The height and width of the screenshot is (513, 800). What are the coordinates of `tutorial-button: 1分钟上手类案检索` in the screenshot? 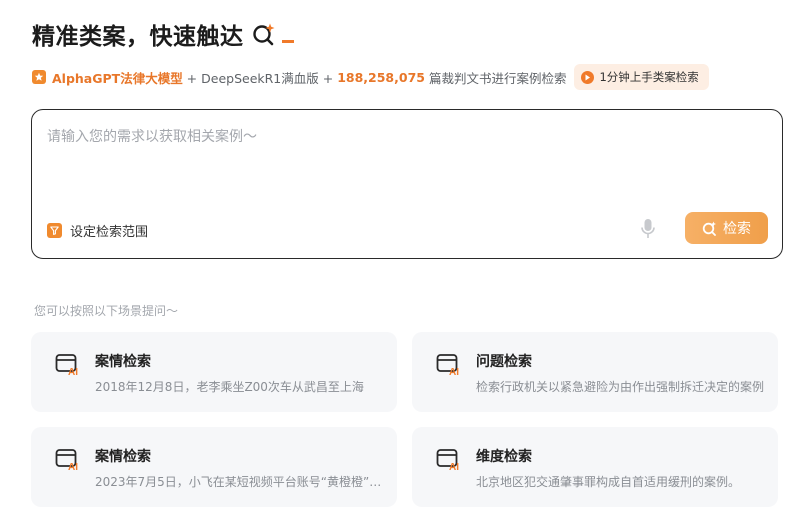 It's located at (641, 77).